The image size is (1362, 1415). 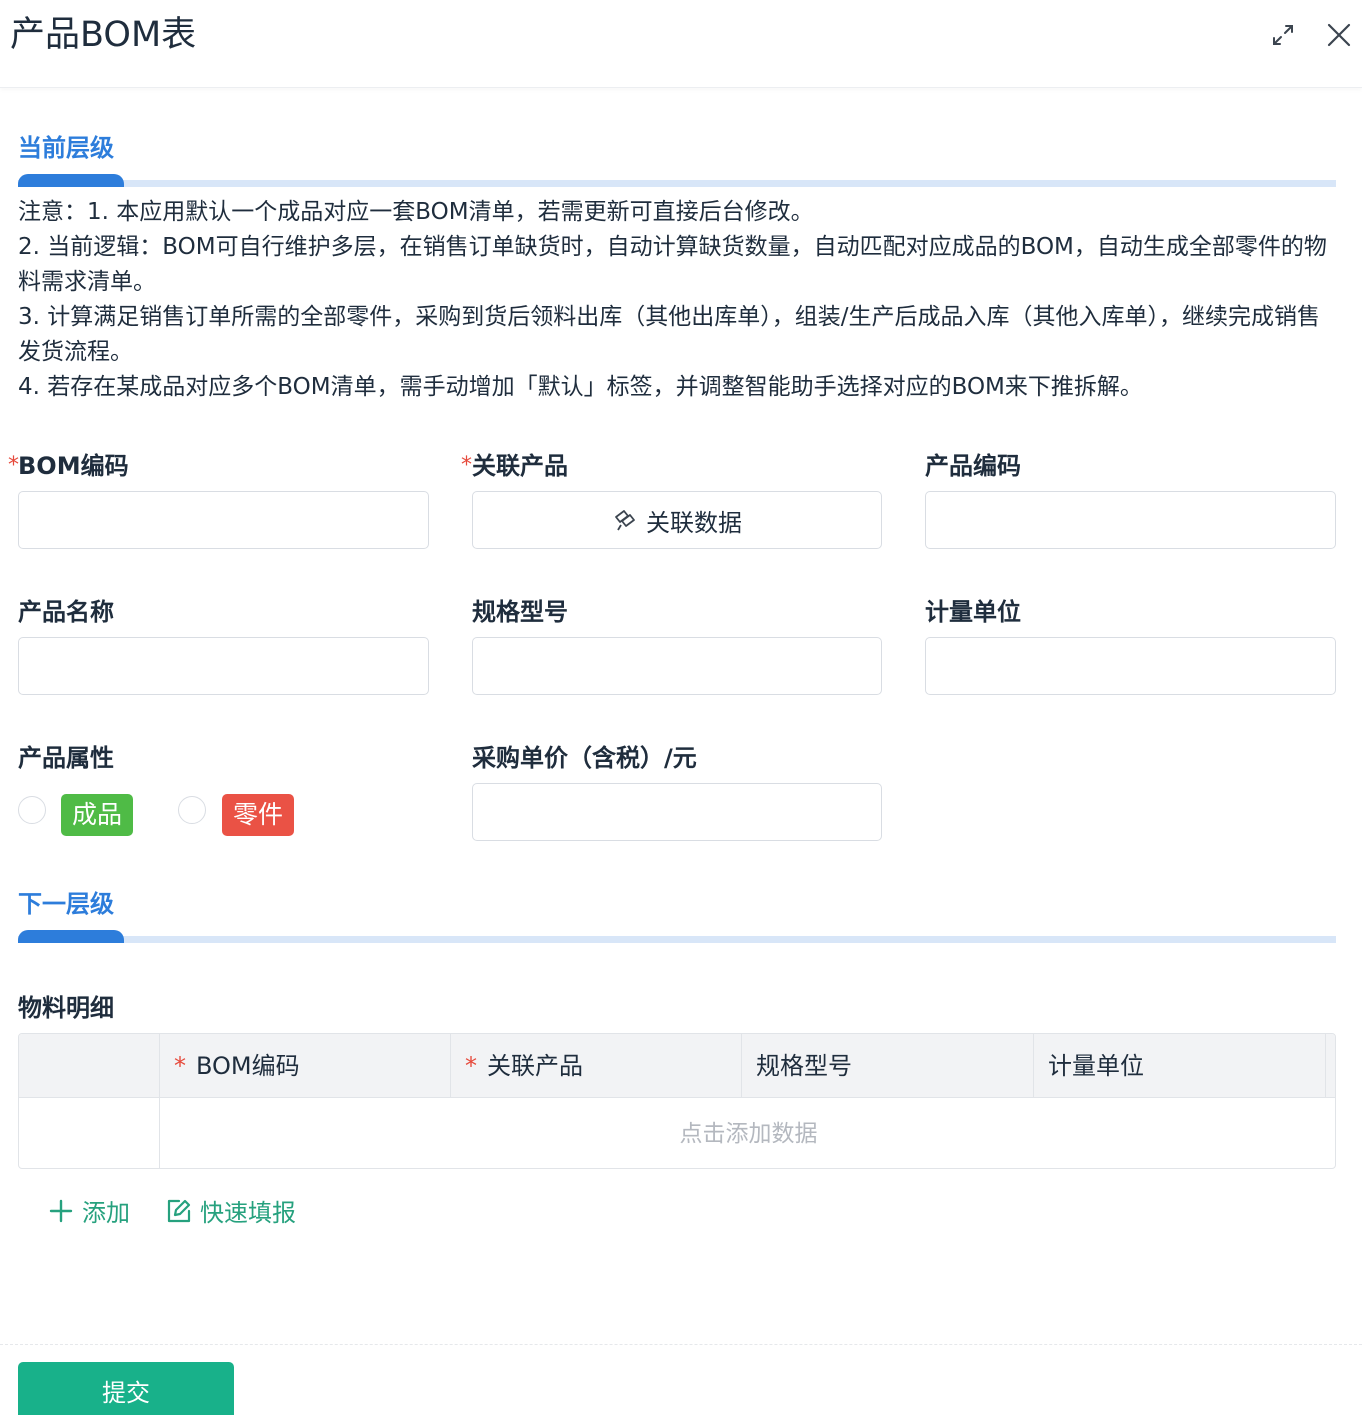 I want to click on link-data-label: 关联数据, so click(x=694, y=522).